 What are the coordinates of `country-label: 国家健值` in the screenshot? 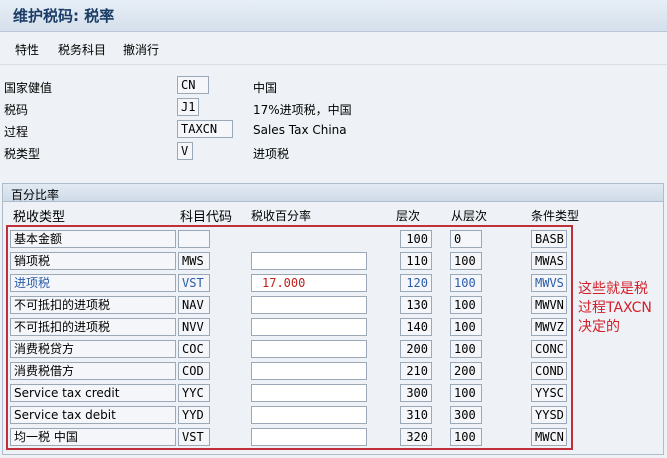 It's located at (28, 88).